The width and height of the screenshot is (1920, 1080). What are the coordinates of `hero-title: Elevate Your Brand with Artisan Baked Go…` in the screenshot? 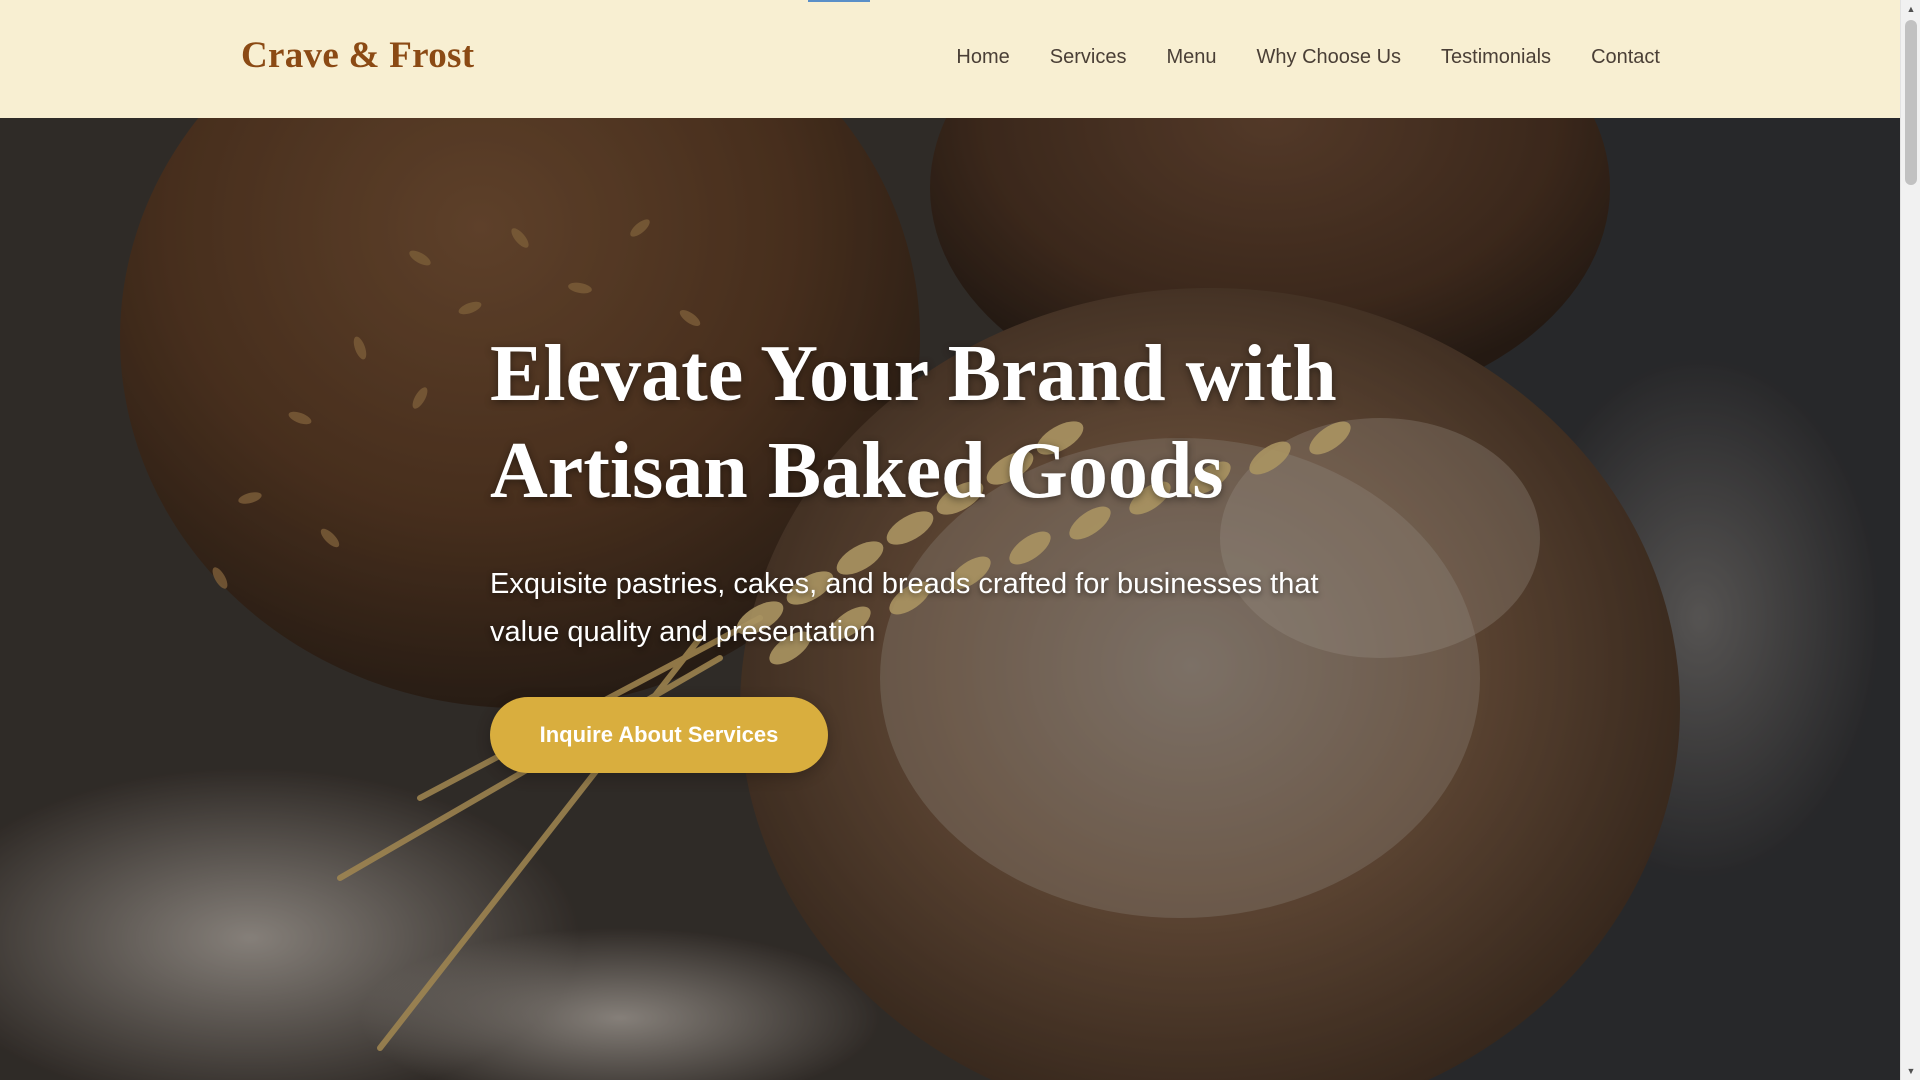 It's located at (940, 423).